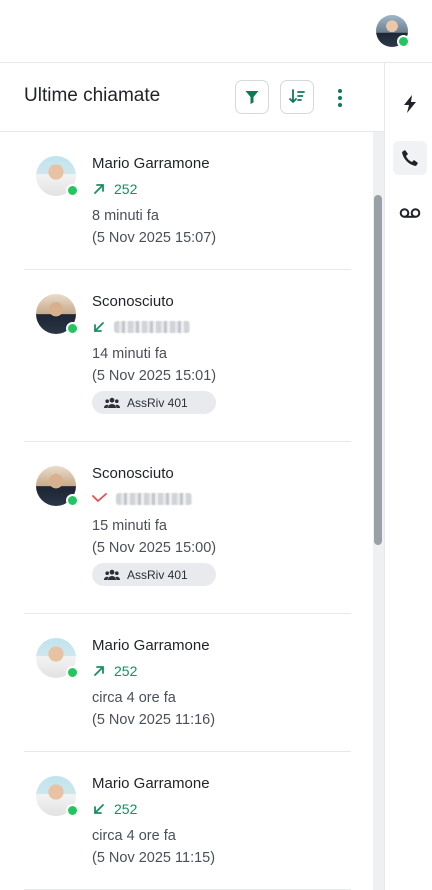  What do you see at coordinates (154, 376) in the screenshot?
I see `call-datetime: (5 Nov 2025 15:01)` at bounding box center [154, 376].